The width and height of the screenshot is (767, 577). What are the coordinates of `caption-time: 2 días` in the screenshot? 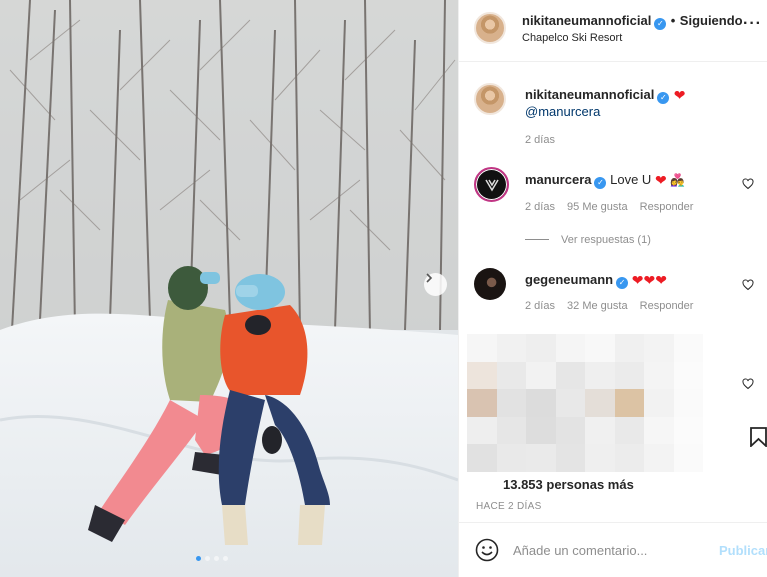 It's located at (540, 140).